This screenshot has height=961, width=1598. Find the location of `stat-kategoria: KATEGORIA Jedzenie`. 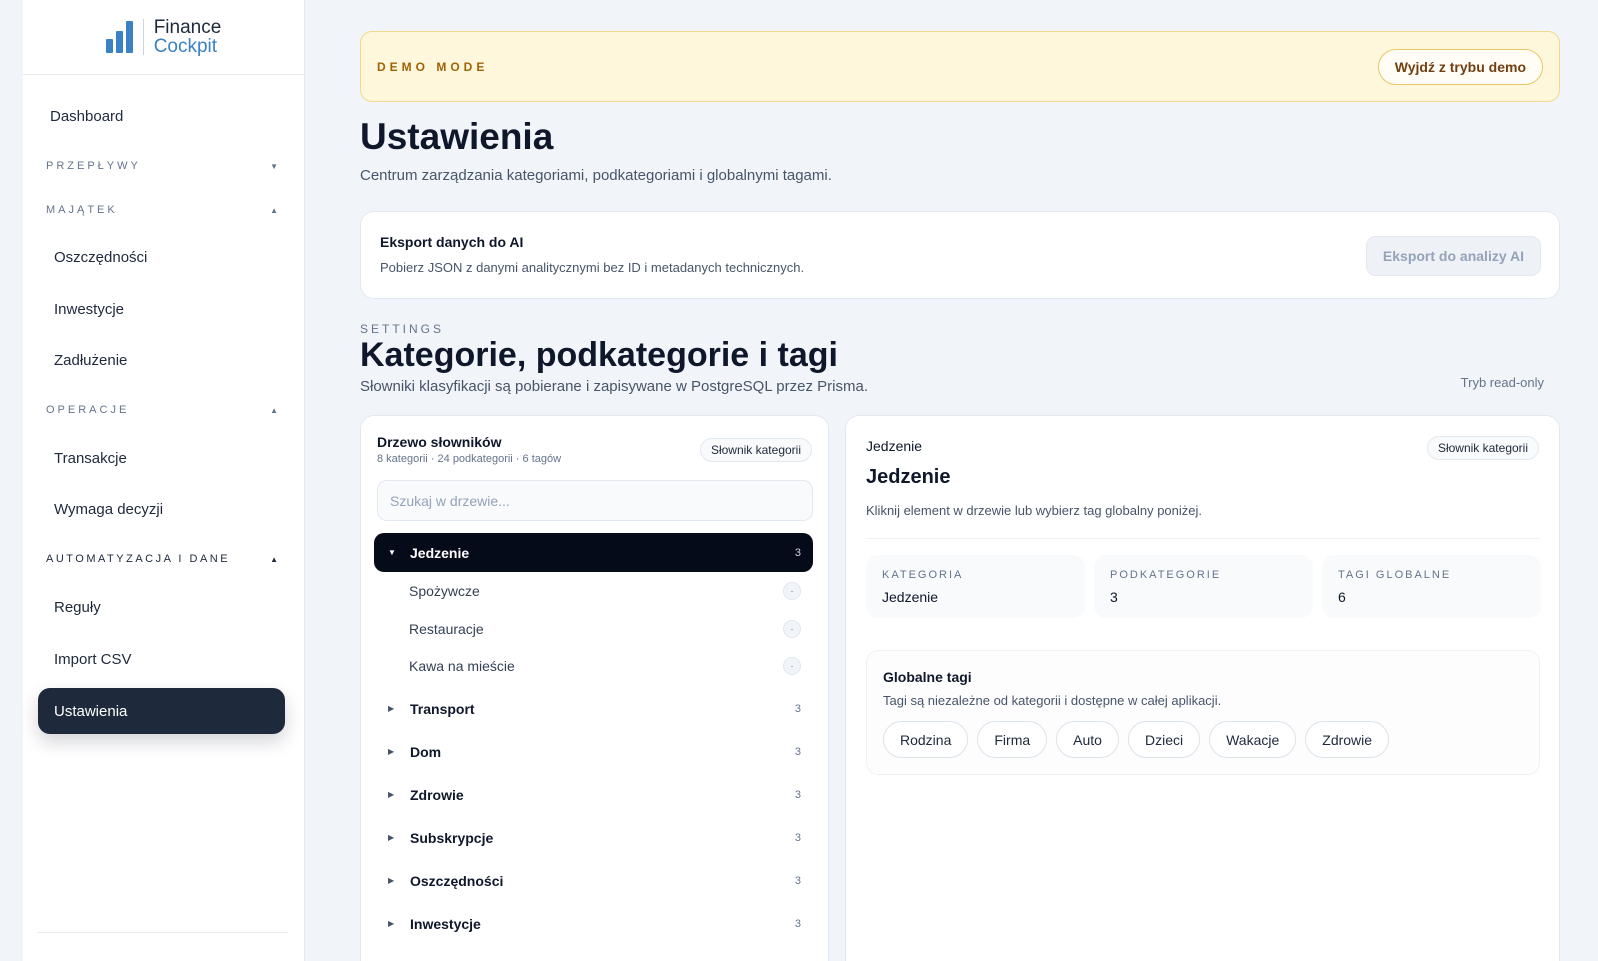

stat-kategoria: KATEGORIA Jedzenie is located at coordinates (975, 586).